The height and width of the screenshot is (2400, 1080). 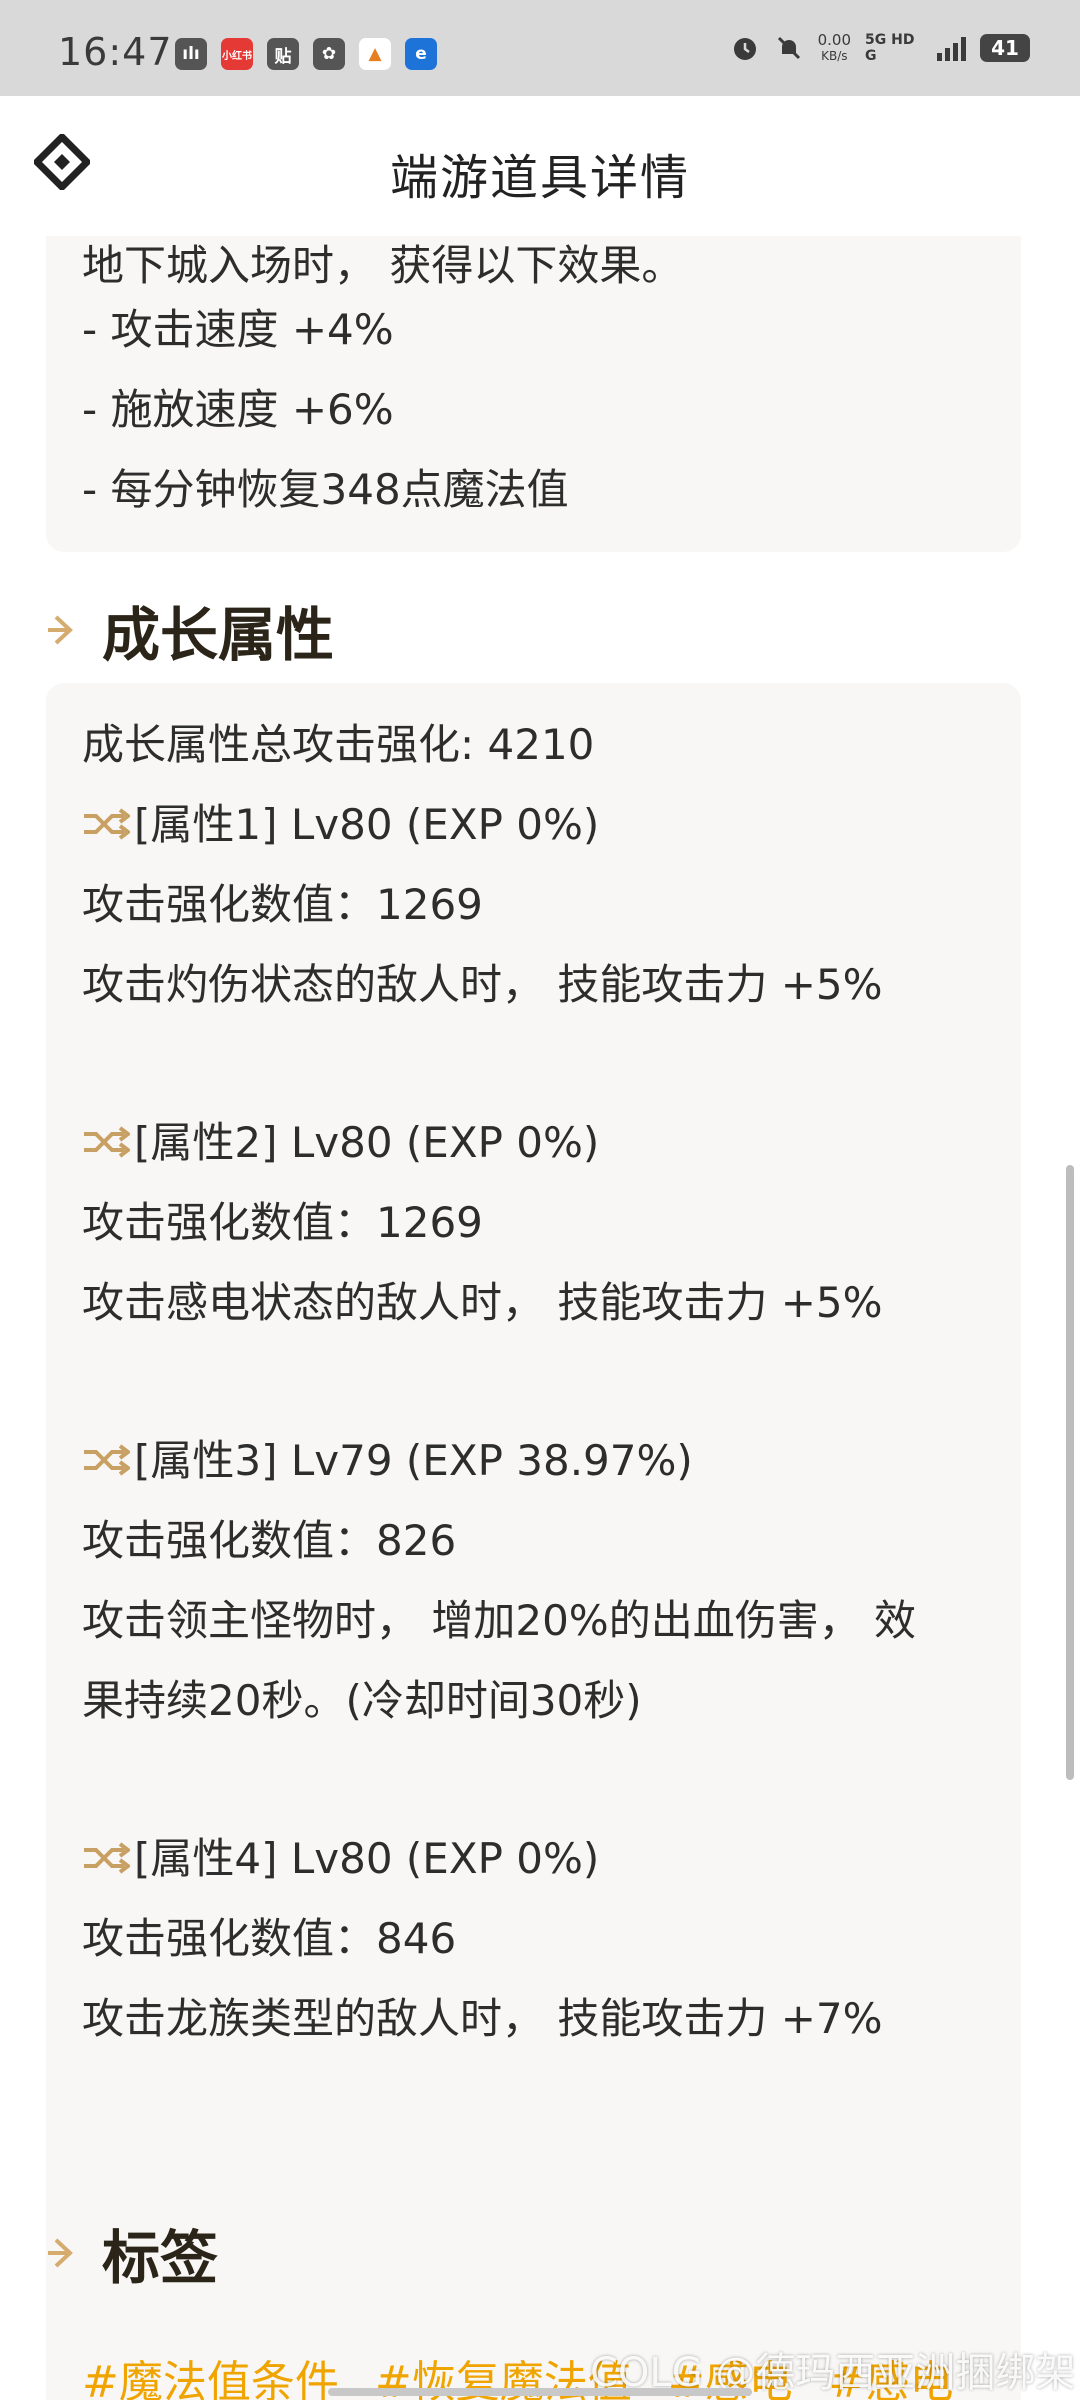 I want to click on effect-line: - 施放速度 +6%, so click(x=238, y=409).